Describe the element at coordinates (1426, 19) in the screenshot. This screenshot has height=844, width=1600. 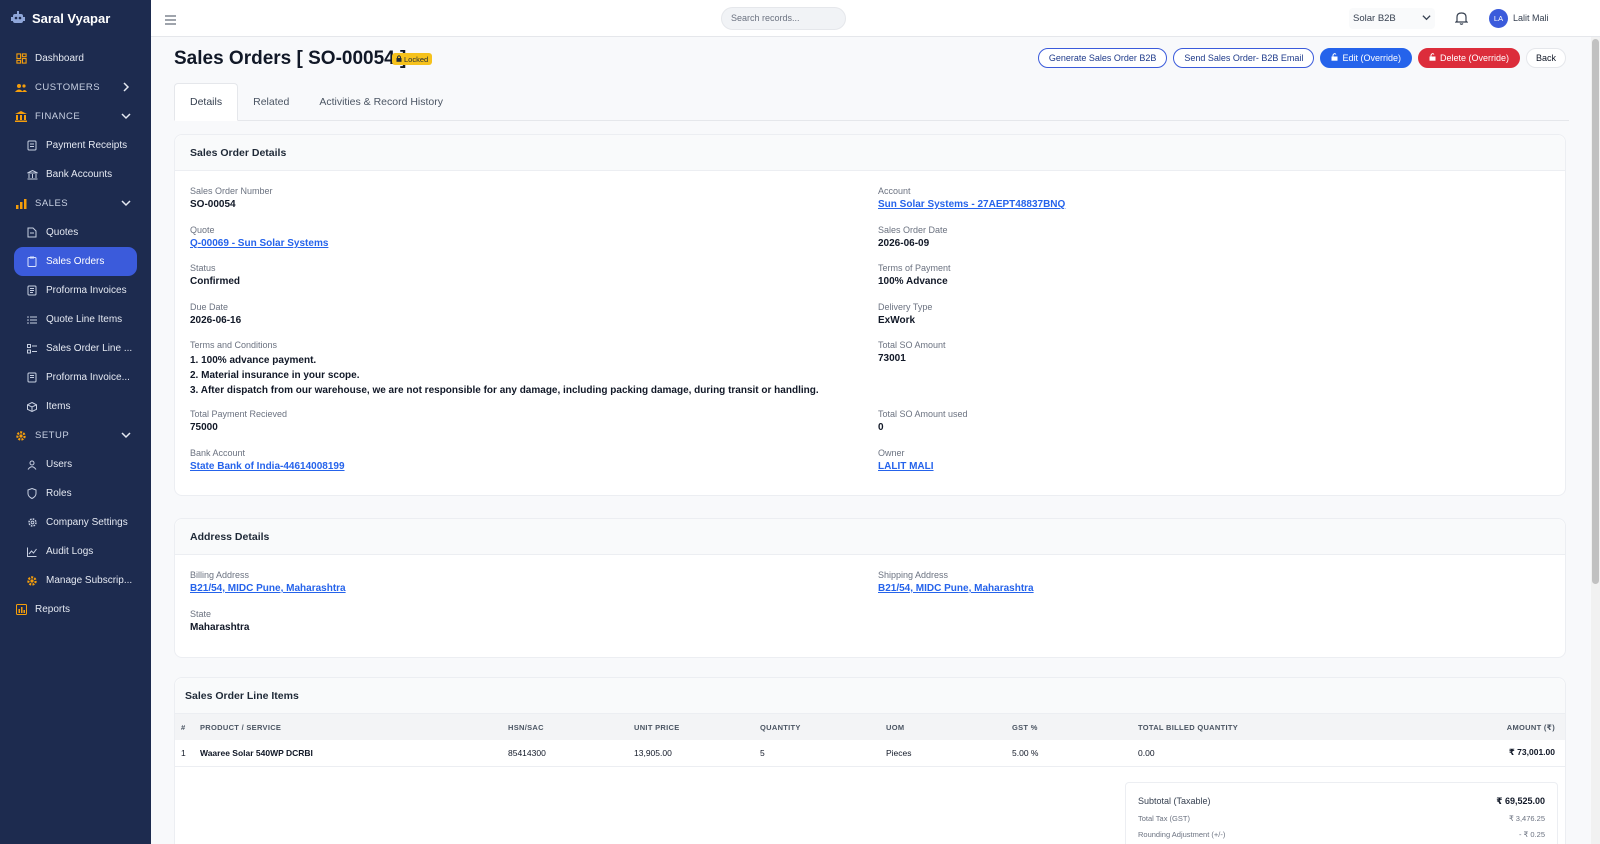
I see `chevron-down-icon` at that location.